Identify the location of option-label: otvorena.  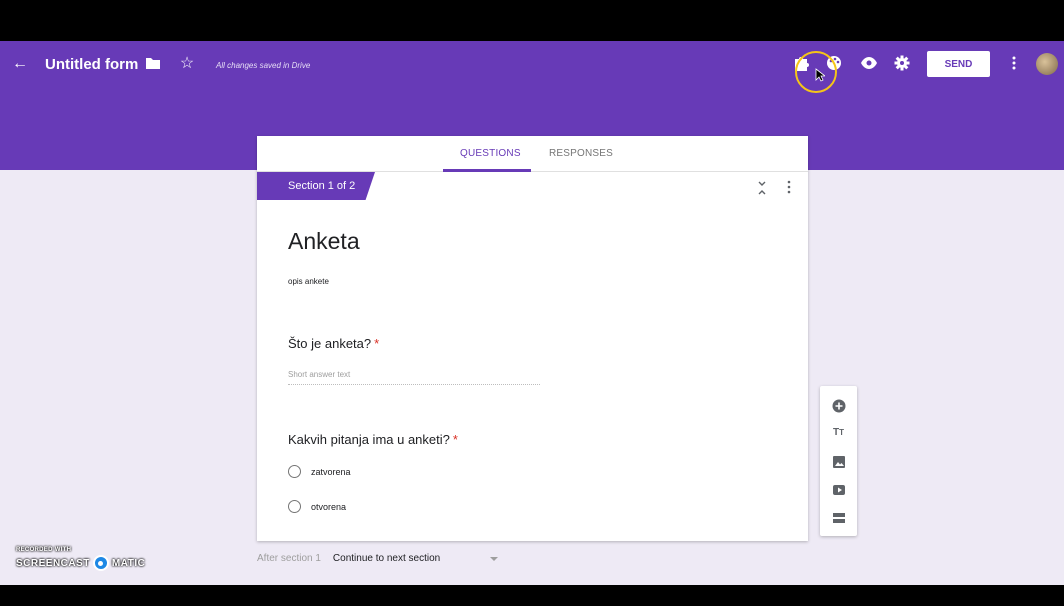
(329, 506).